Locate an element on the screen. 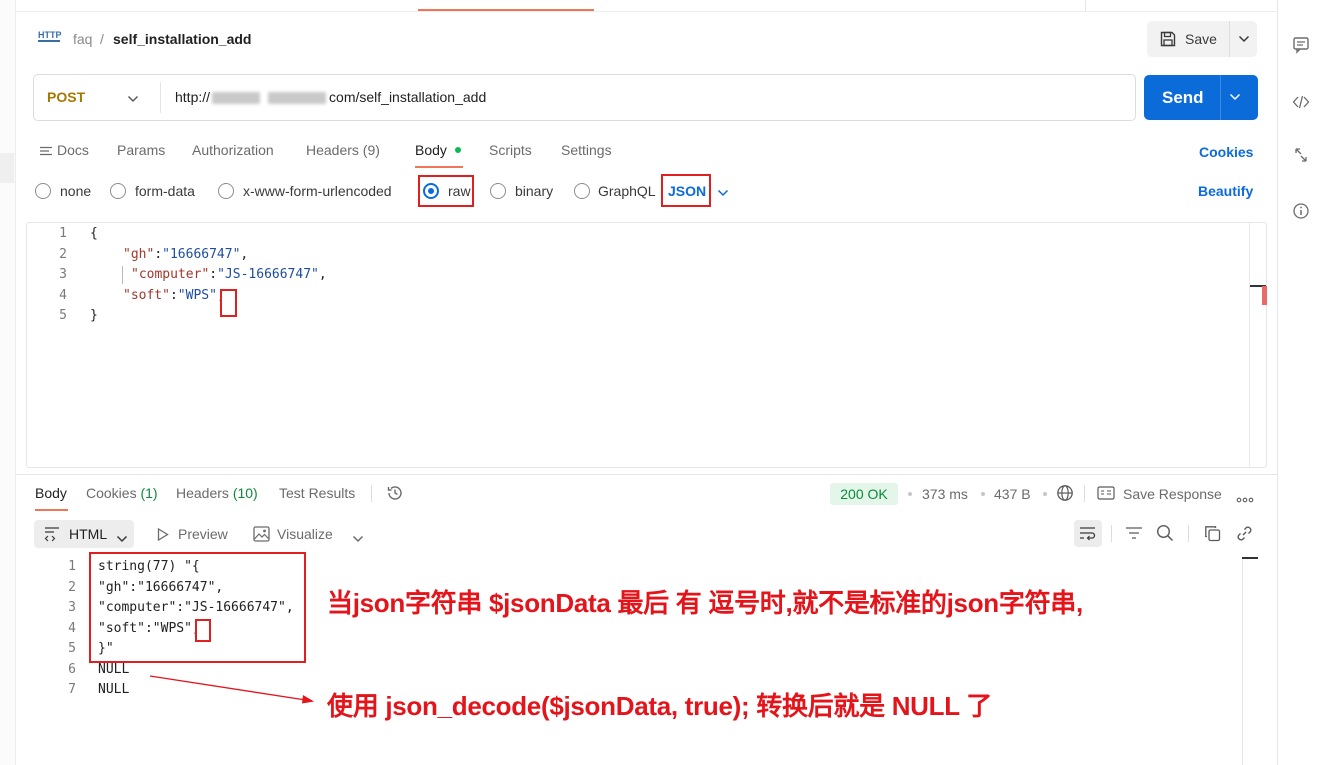 This screenshot has height=765, width=1321. url-prefix: http:// is located at coordinates (193, 97).